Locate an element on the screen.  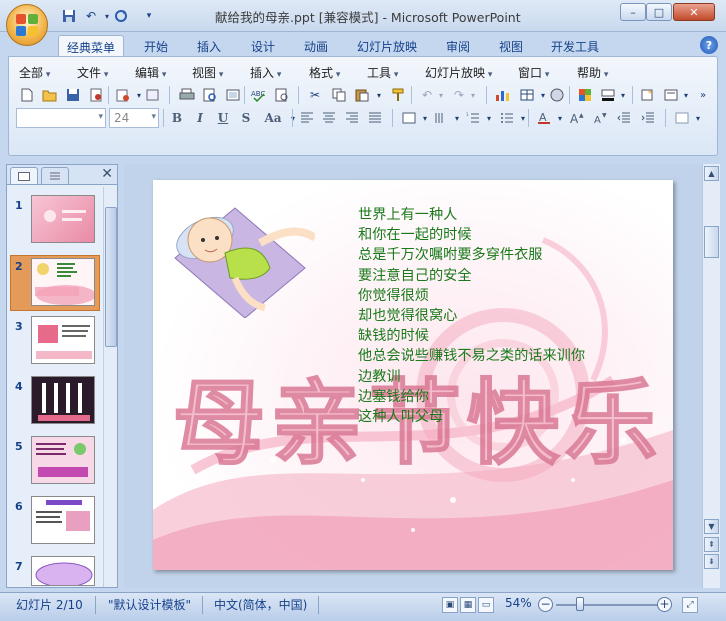
zoom-in-icon: + is located at coordinates (664, 604).